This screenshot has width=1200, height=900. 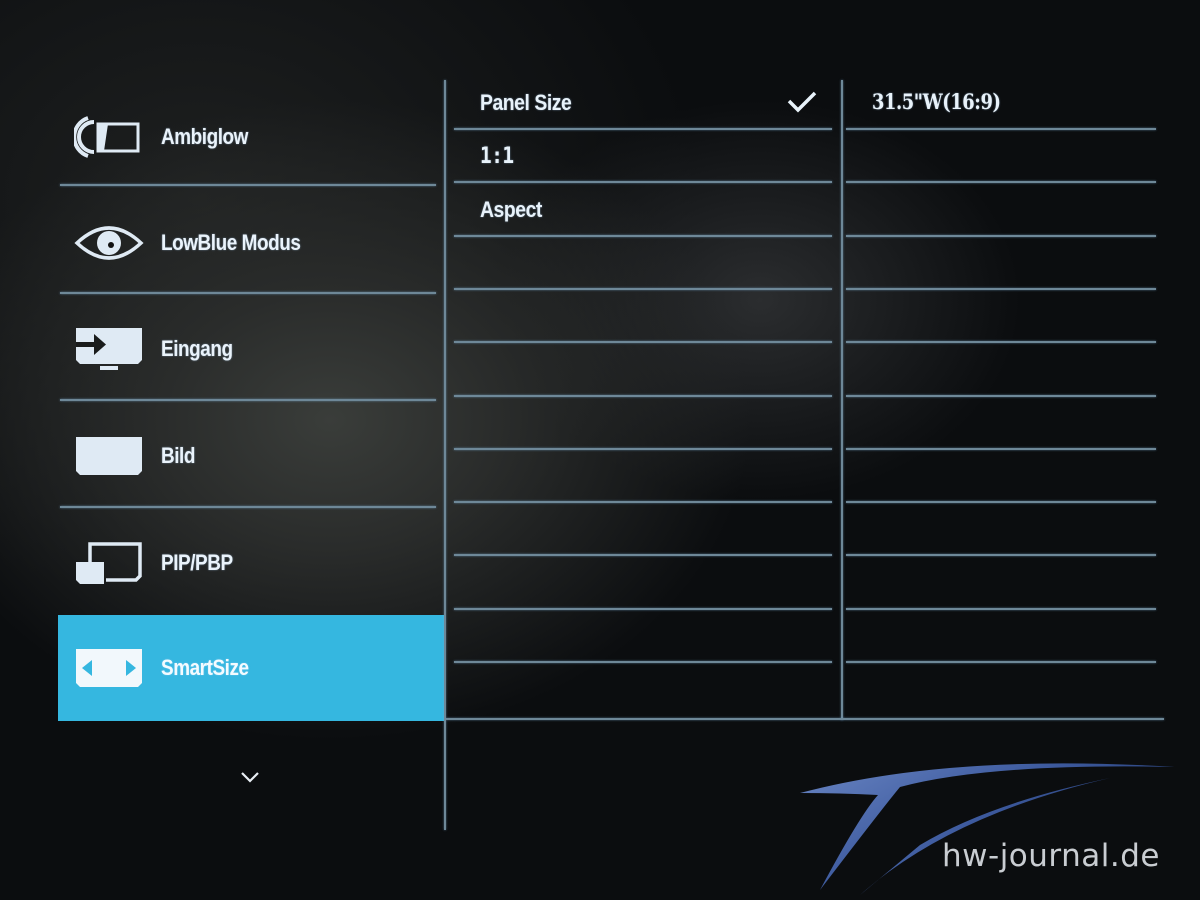 What do you see at coordinates (842, 400) in the screenshot?
I see `column-divider` at bounding box center [842, 400].